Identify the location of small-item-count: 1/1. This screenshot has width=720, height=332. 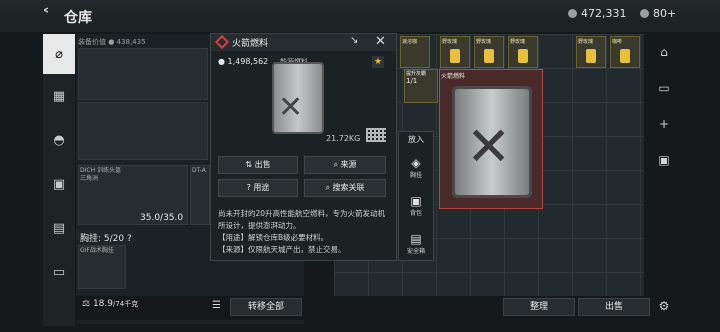
(412, 81).